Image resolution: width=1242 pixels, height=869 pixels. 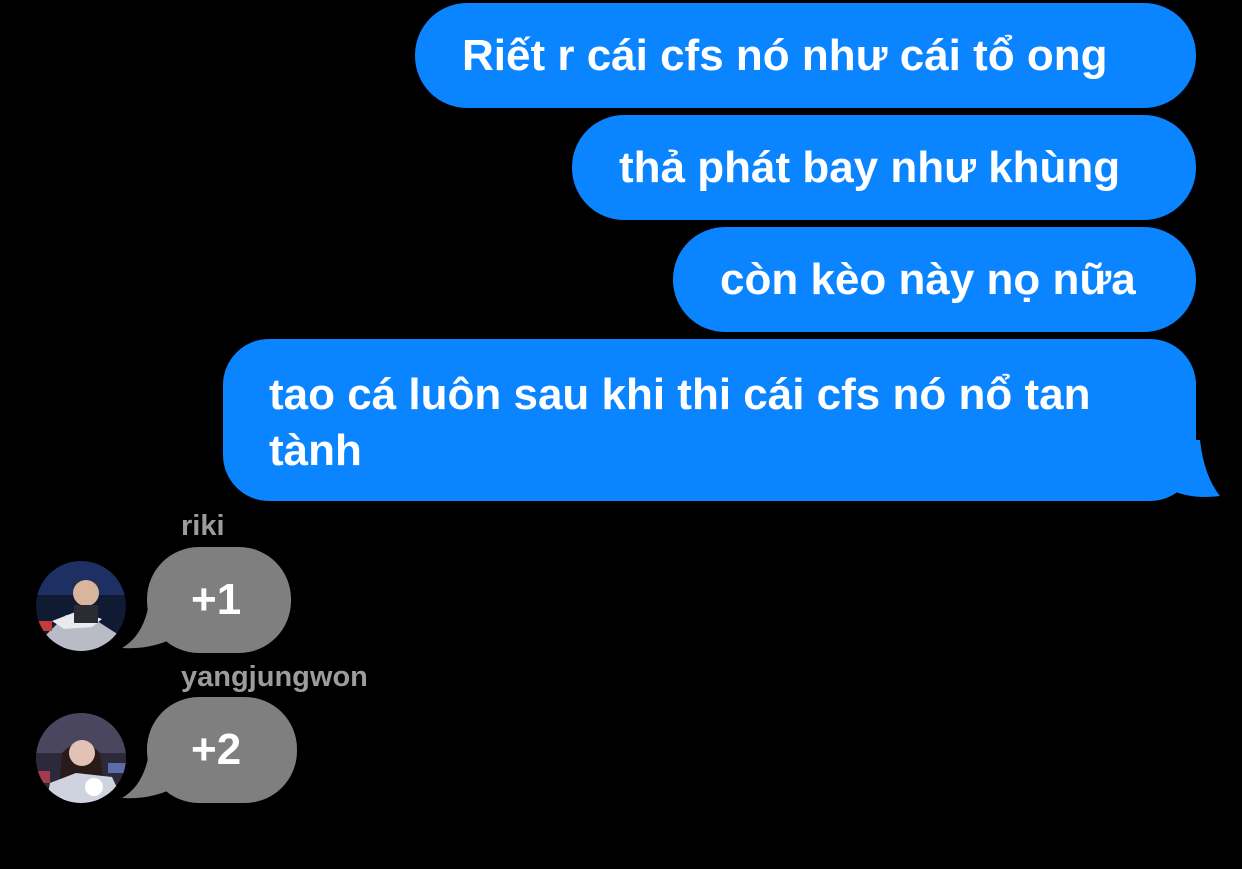 I want to click on incoming-message: +2, so click(x=222, y=750).